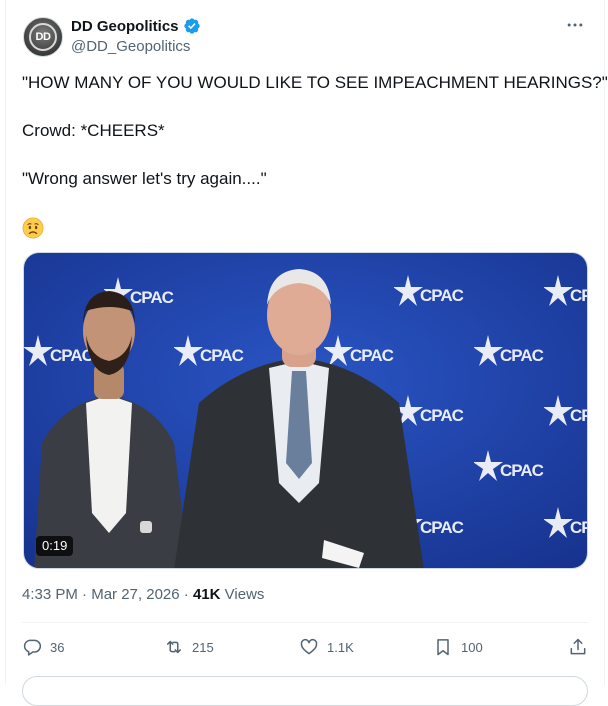 The width and height of the screenshot is (608, 706). I want to click on video-duration-badge: 0:19, so click(55, 546).